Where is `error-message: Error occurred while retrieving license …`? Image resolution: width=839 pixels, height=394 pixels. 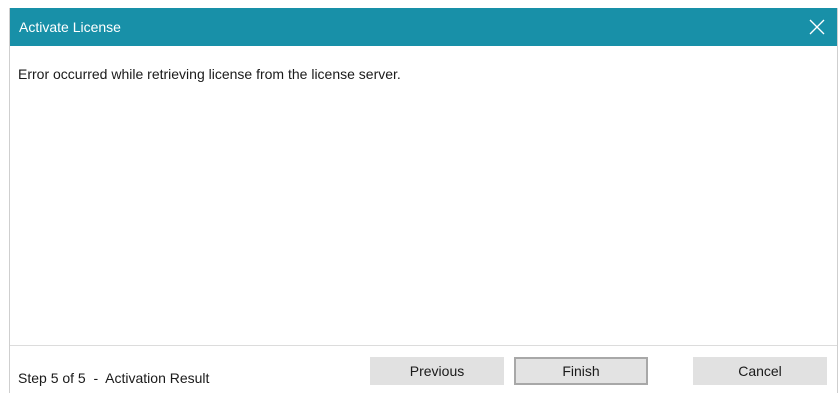 error-message: Error occurred while retrieving license … is located at coordinates (209, 74).